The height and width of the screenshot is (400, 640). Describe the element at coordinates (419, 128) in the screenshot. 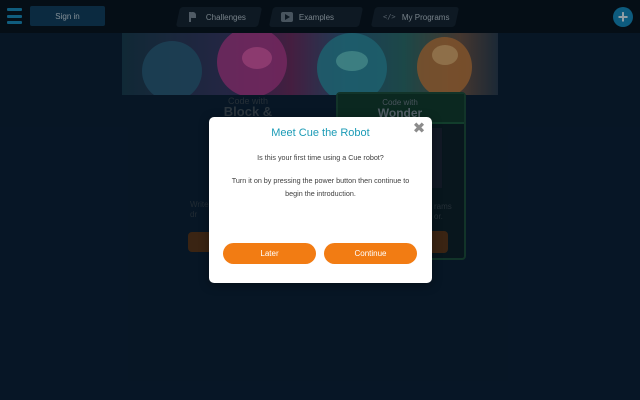

I see `close-icon: ✖` at that location.